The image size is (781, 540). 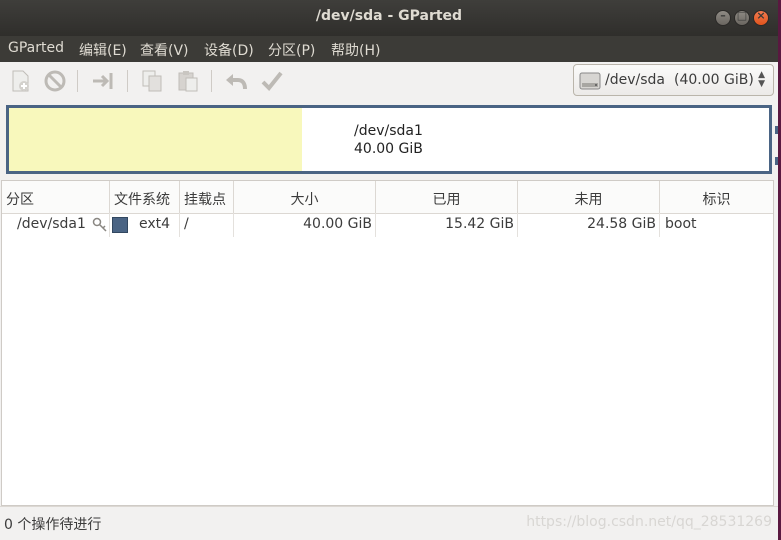 What do you see at coordinates (56, 197) in the screenshot?
I see `col-partition: 分区` at bounding box center [56, 197].